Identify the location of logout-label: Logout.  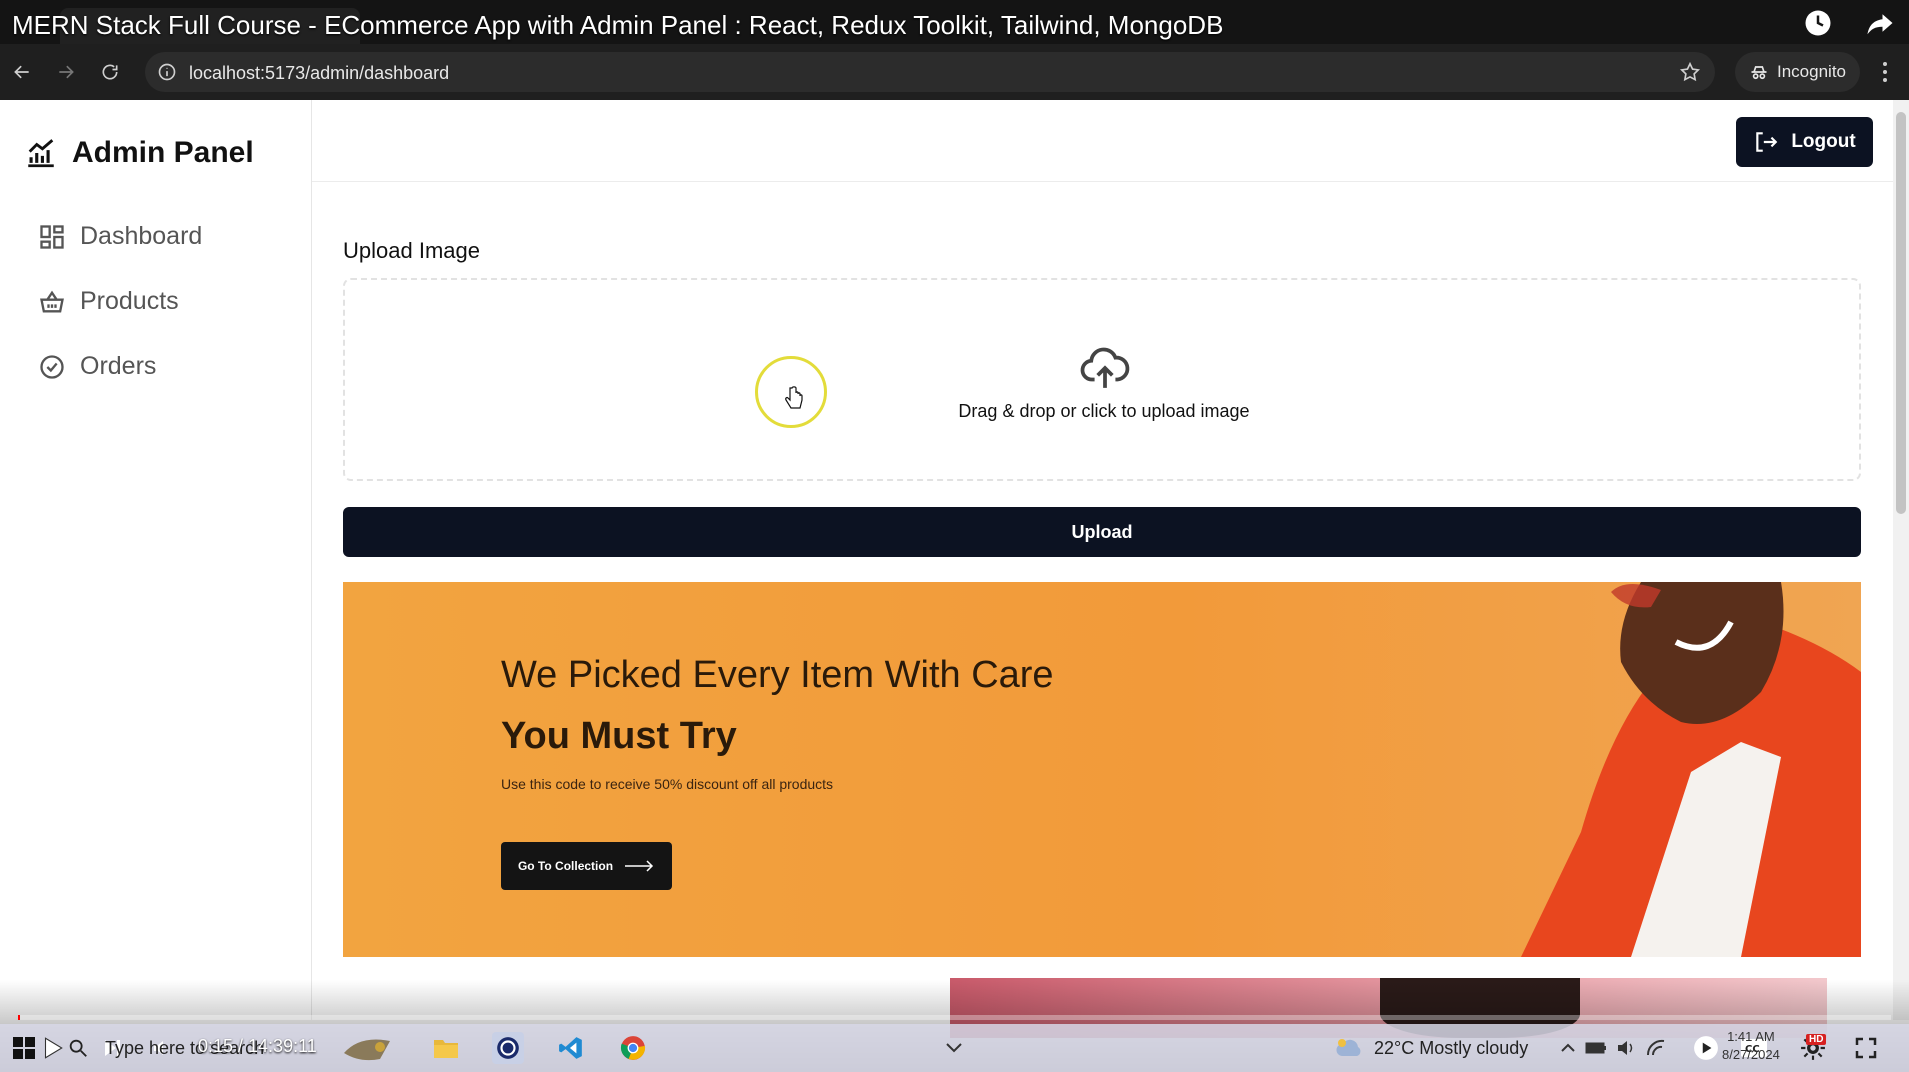
(1823, 141).